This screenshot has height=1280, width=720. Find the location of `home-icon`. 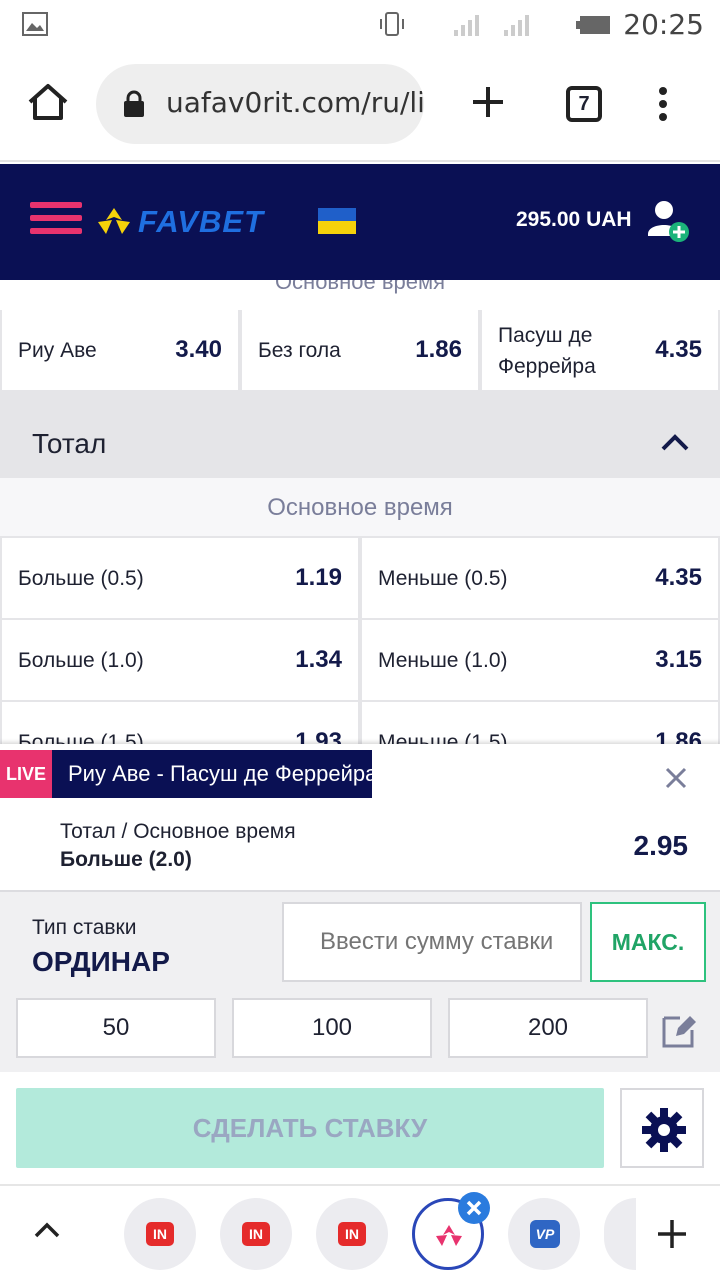

home-icon is located at coordinates (48, 102).